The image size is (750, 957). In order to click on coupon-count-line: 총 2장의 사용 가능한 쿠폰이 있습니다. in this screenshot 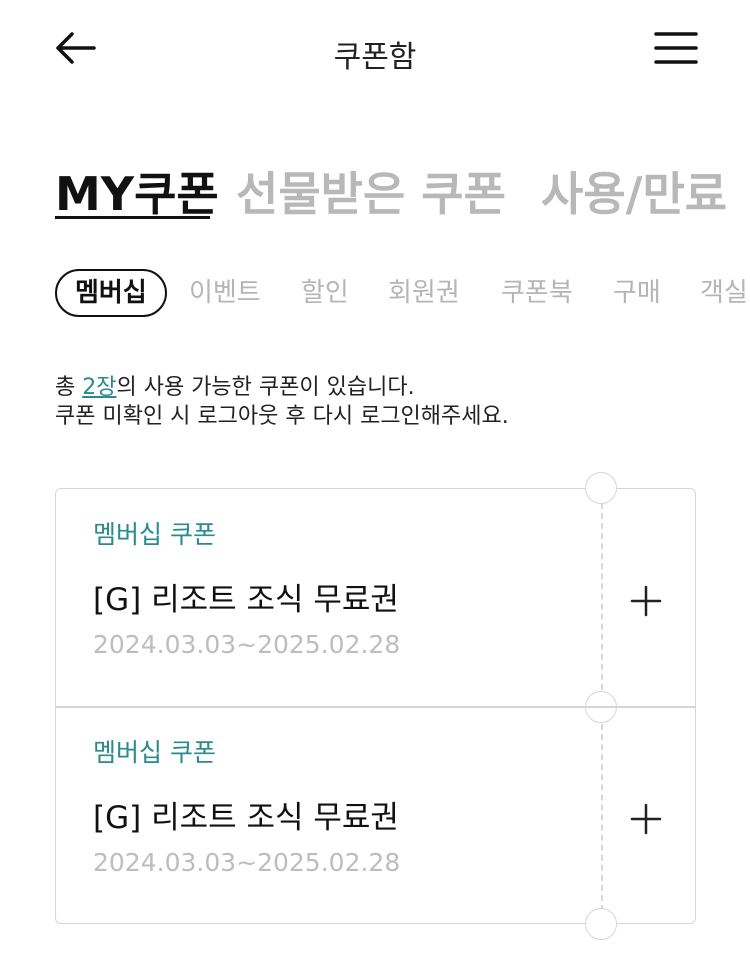, I will do `click(282, 387)`.